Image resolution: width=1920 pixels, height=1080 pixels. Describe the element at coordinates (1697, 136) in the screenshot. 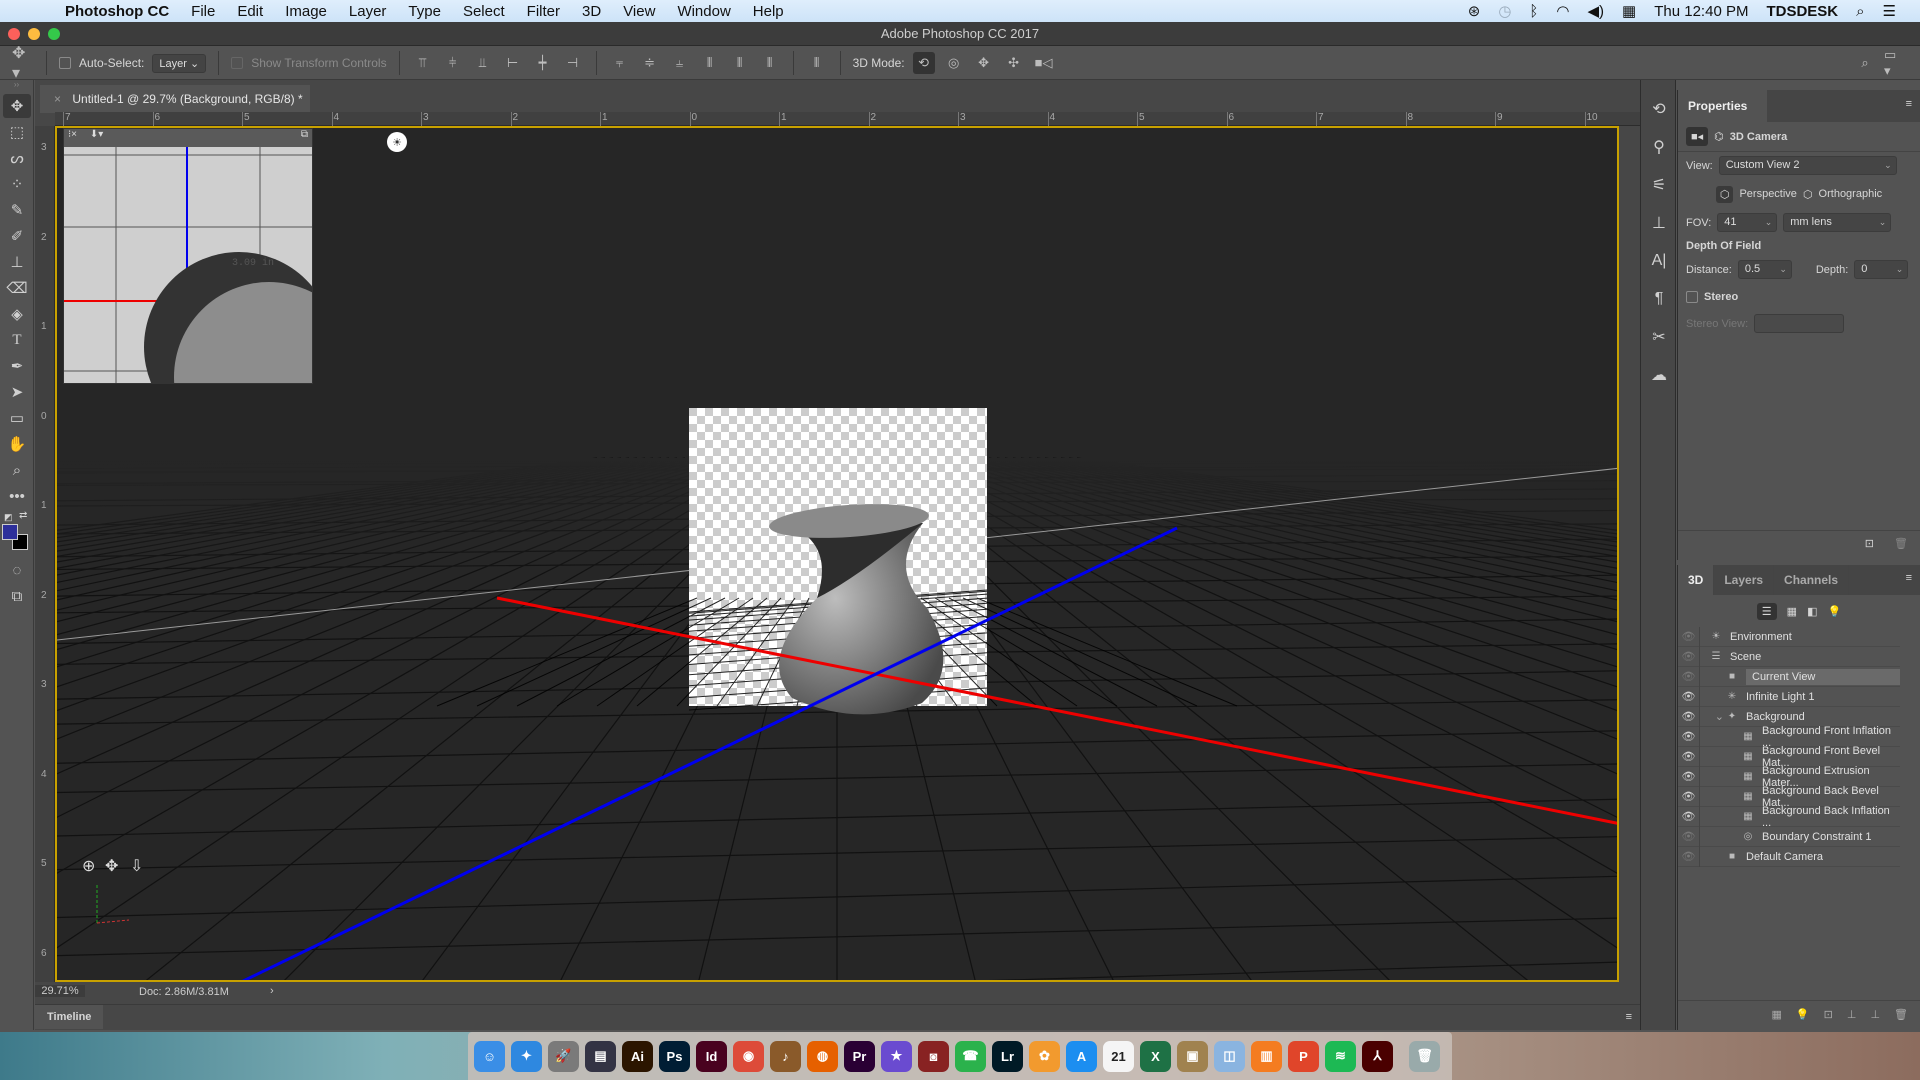

I see `camera-icon: ■◂` at that location.